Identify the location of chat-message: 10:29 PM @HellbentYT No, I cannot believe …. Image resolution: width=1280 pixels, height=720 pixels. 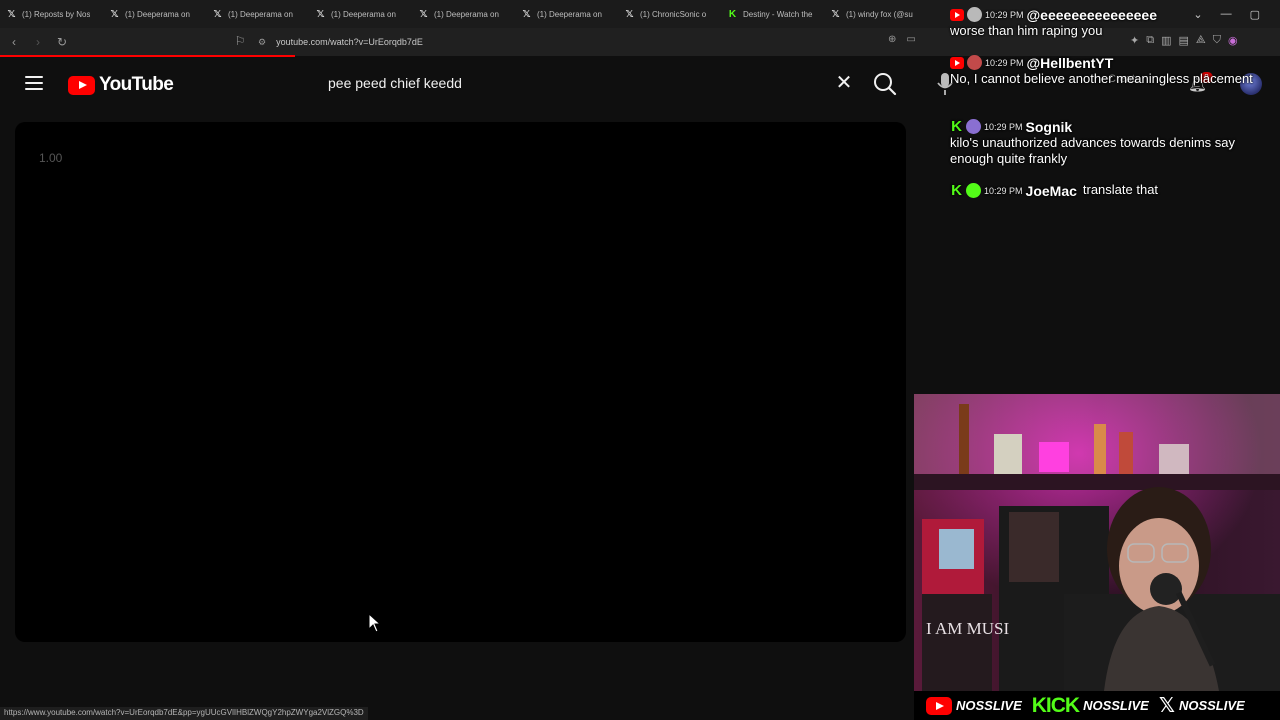
(1108, 70).